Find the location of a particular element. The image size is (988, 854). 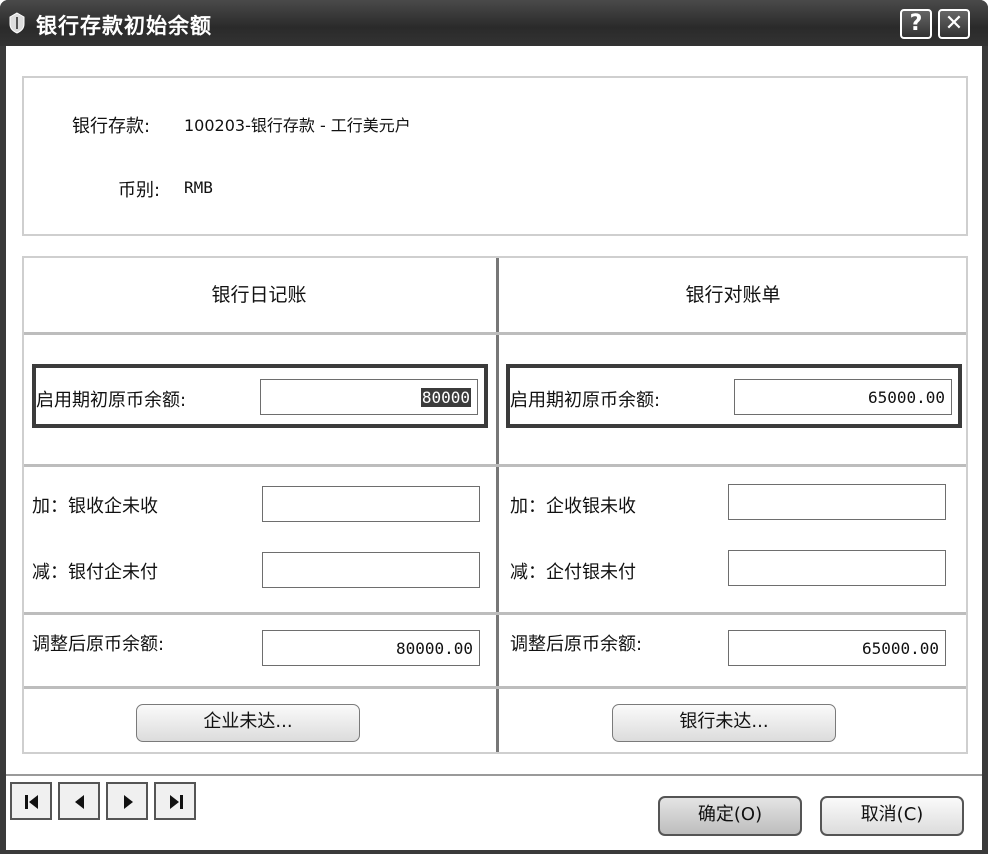

last-record-button is located at coordinates (175, 801).